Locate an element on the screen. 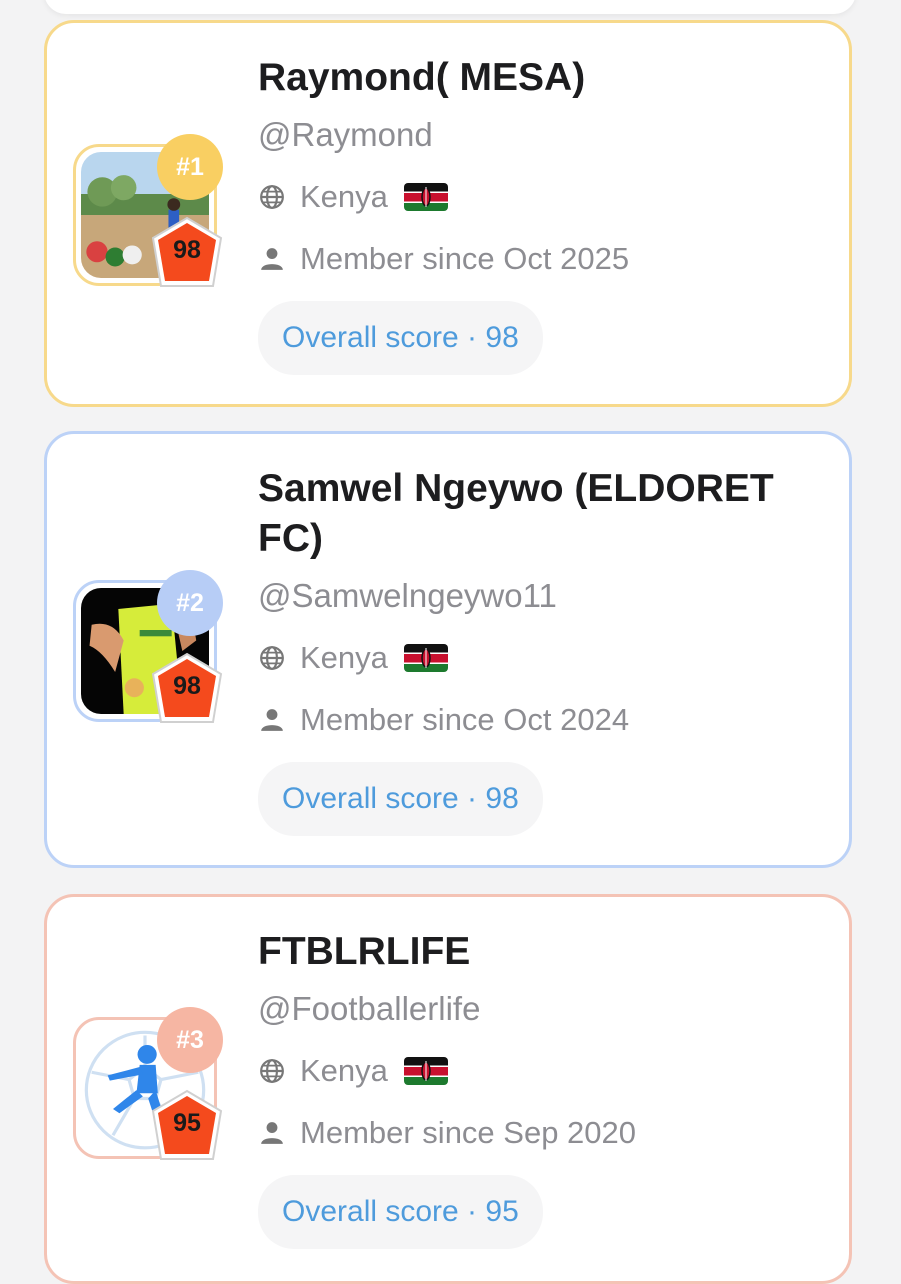  rank-badge: #3 is located at coordinates (190, 1040).